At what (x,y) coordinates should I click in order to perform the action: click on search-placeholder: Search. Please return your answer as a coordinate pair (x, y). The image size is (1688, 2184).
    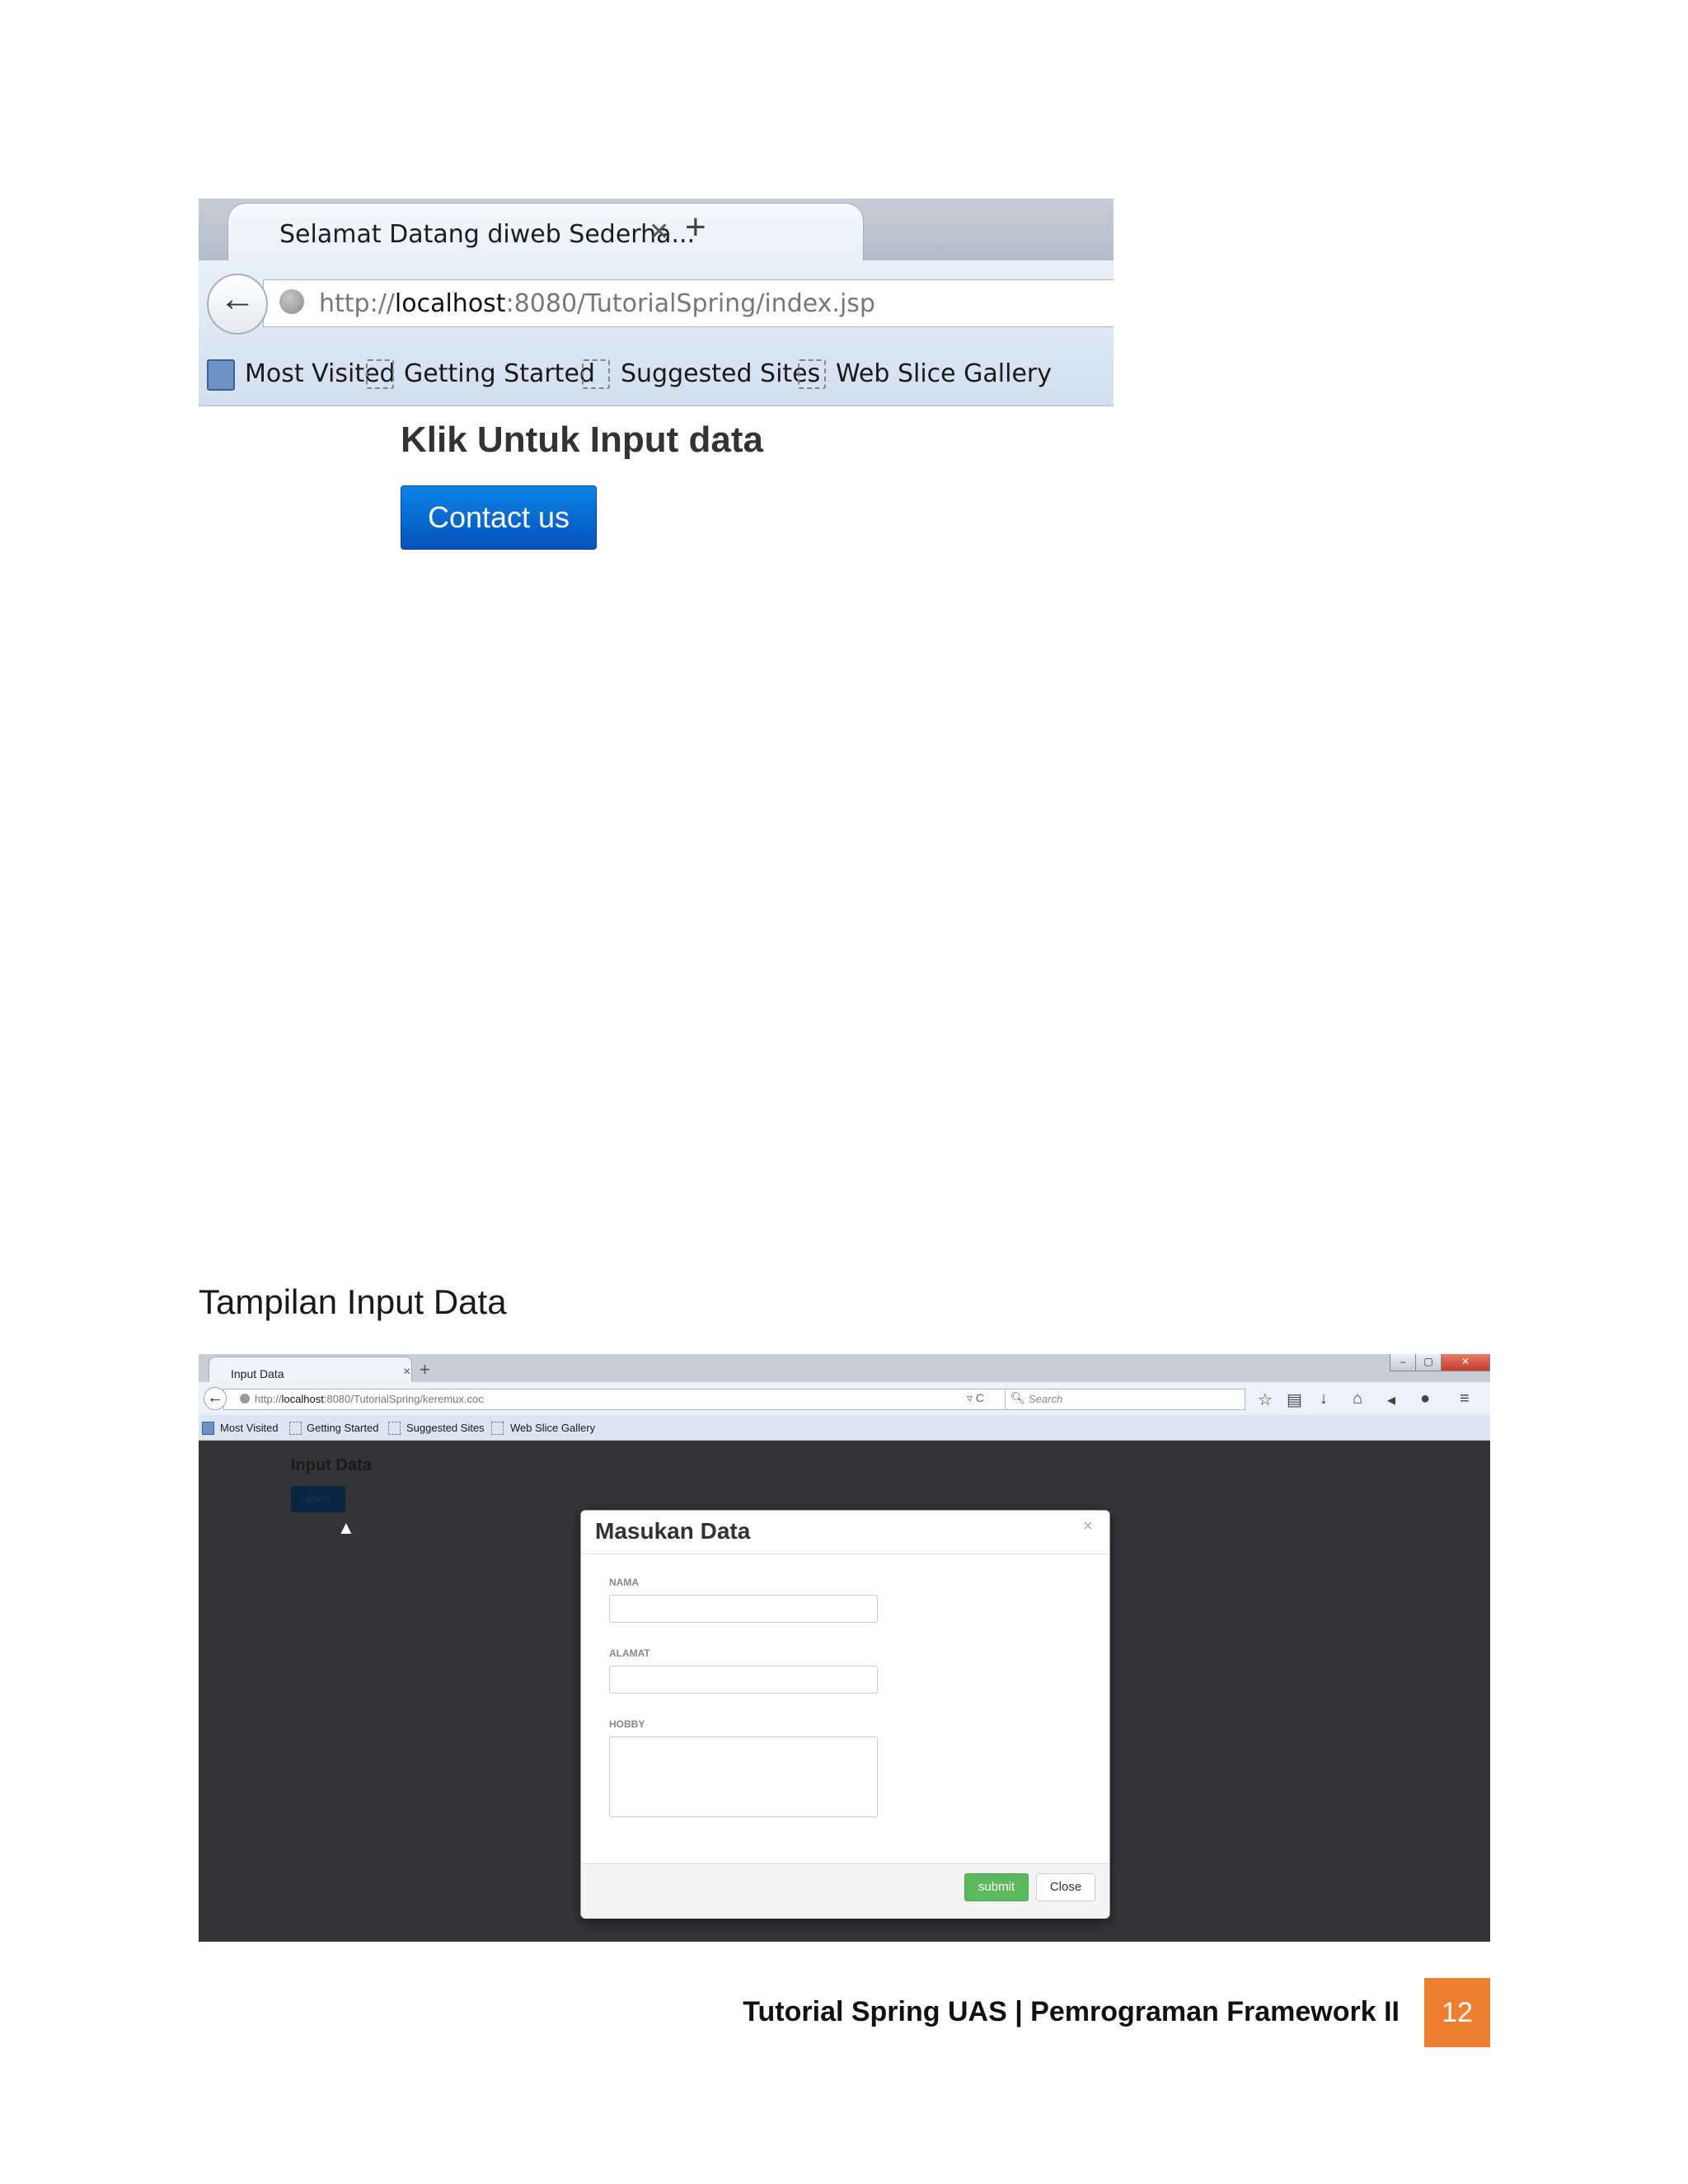
    Looking at the image, I should click on (1046, 1399).